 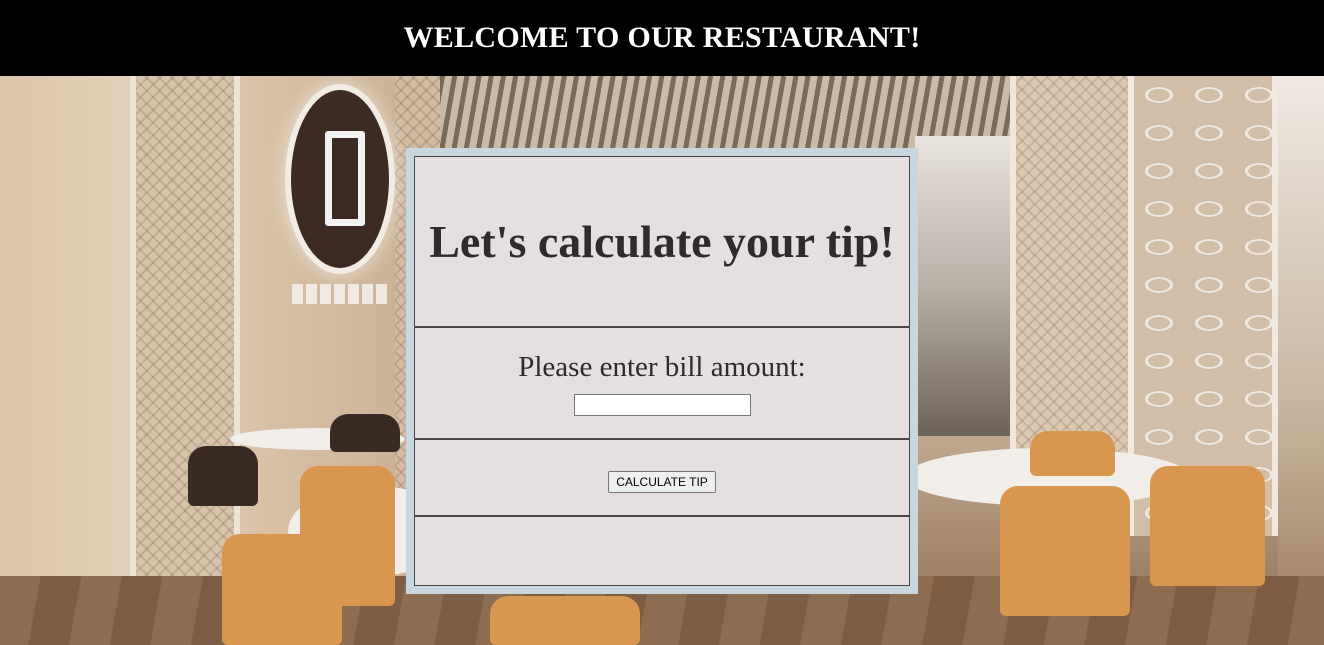 I want to click on background-logo-mark, so click(x=345, y=178).